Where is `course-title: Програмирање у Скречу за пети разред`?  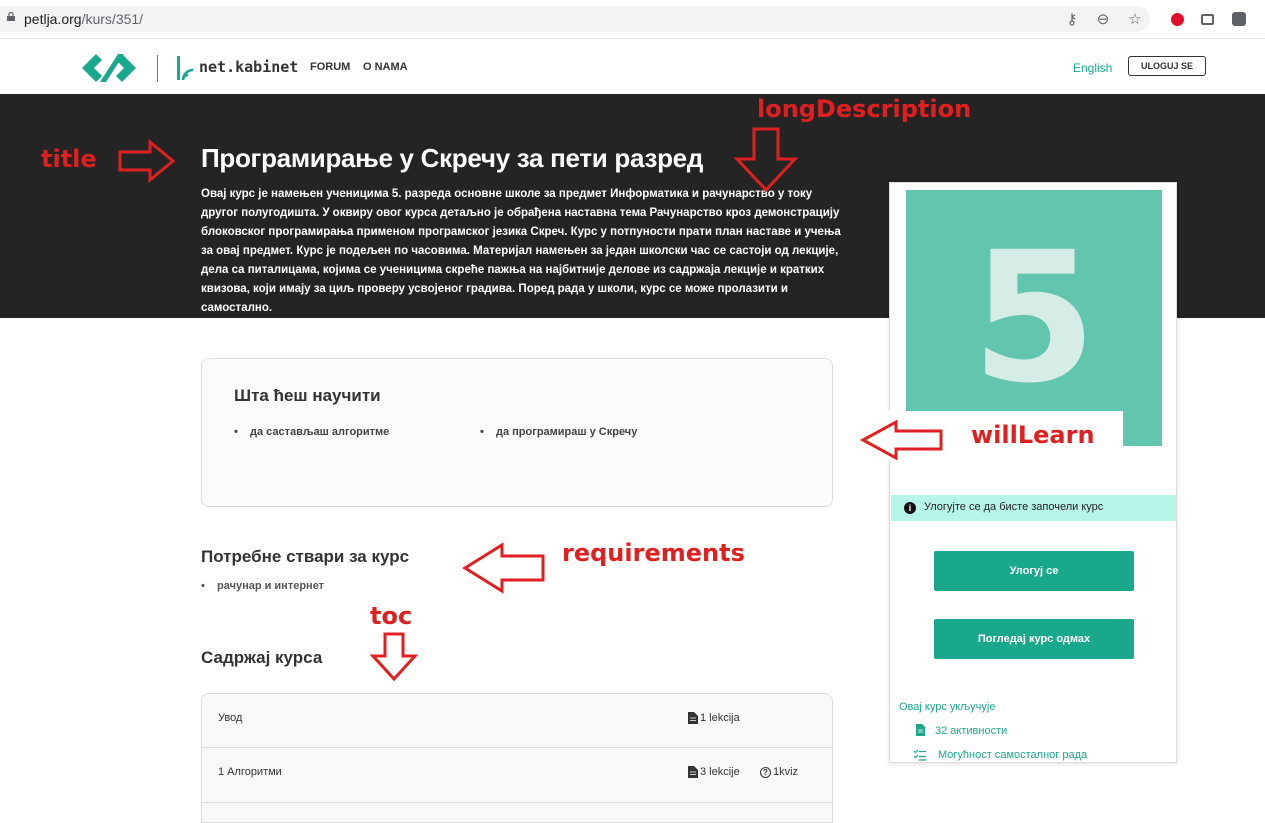 course-title: Програмирање у Скречу за пети разред is located at coordinates (452, 158).